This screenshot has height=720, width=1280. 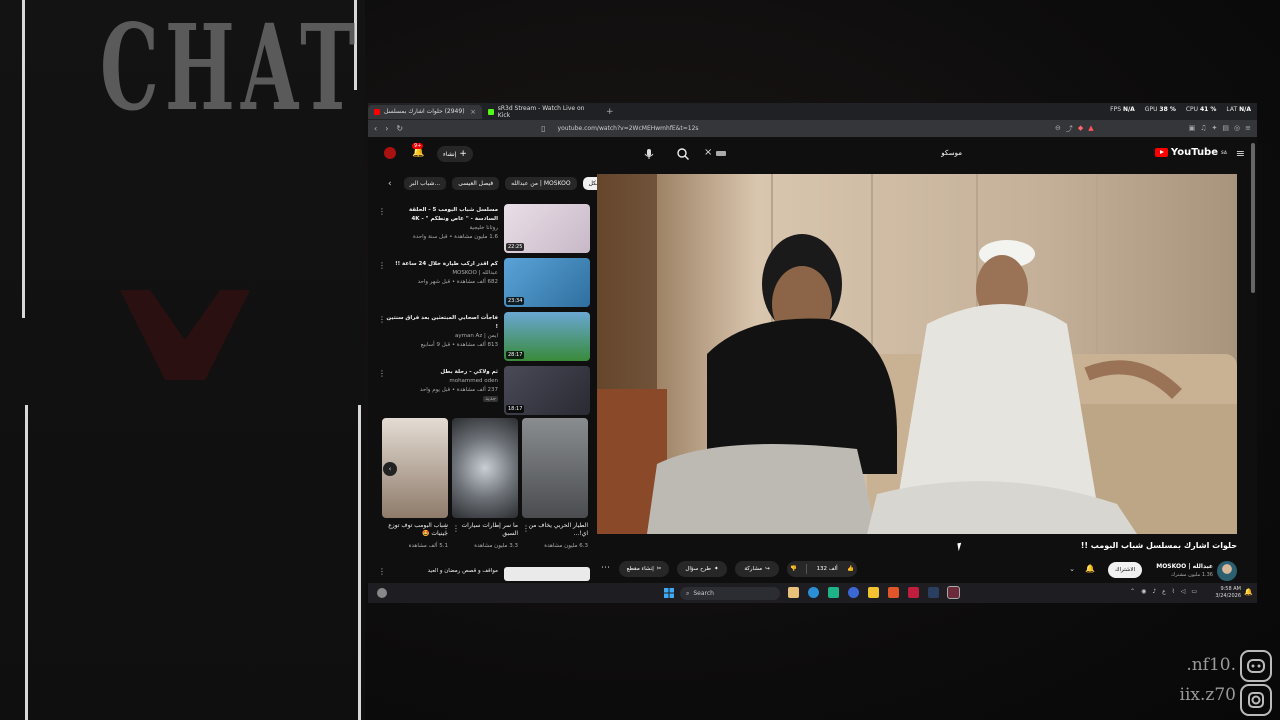 I want to click on voice-search-icon, so click(x=649, y=154).